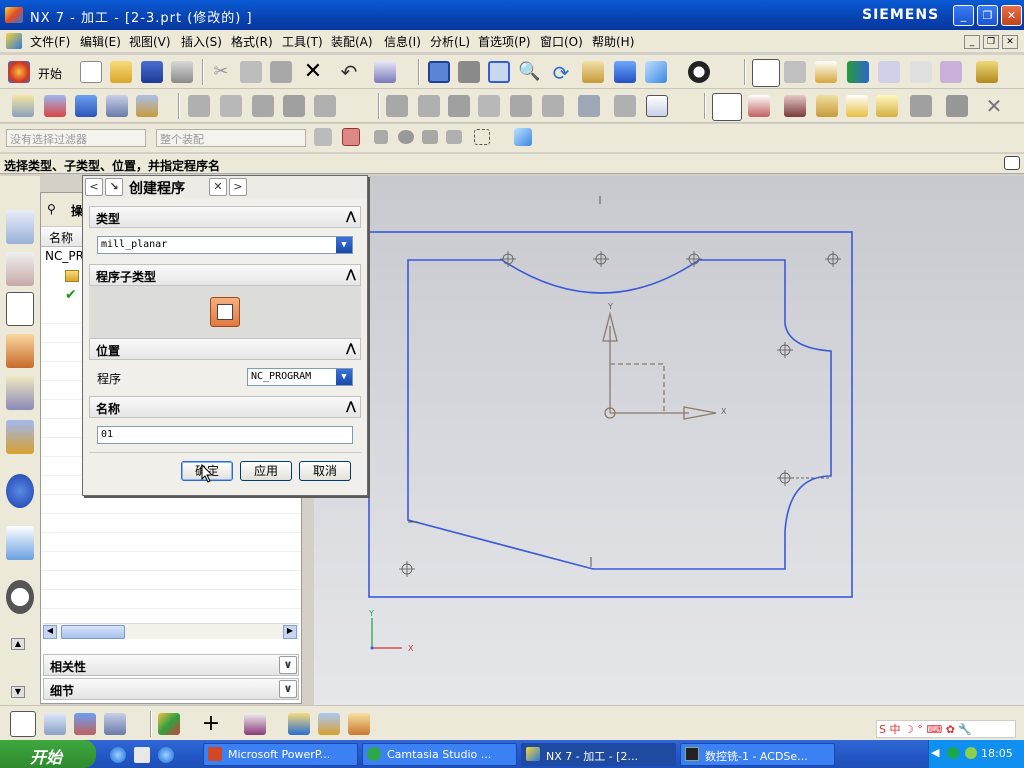 This screenshot has height=768, width=1024. I want to click on display-path-icon, so click(857, 106).